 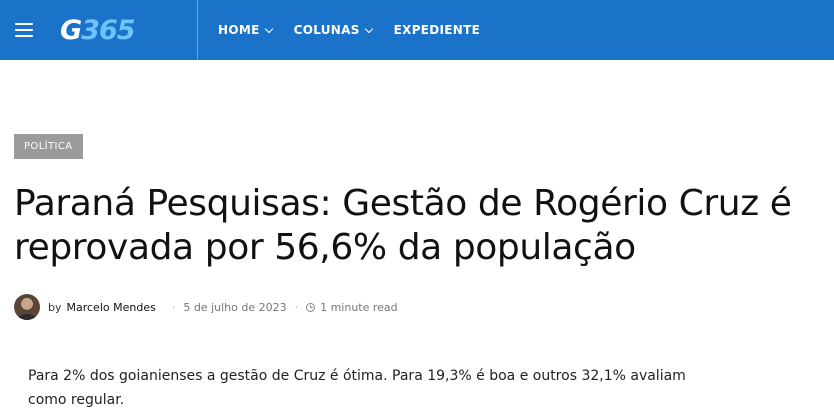 What do you see at coordinates (55, 307) in the screenshot?
I see `by-label: by` at bounding box center [55, 307].